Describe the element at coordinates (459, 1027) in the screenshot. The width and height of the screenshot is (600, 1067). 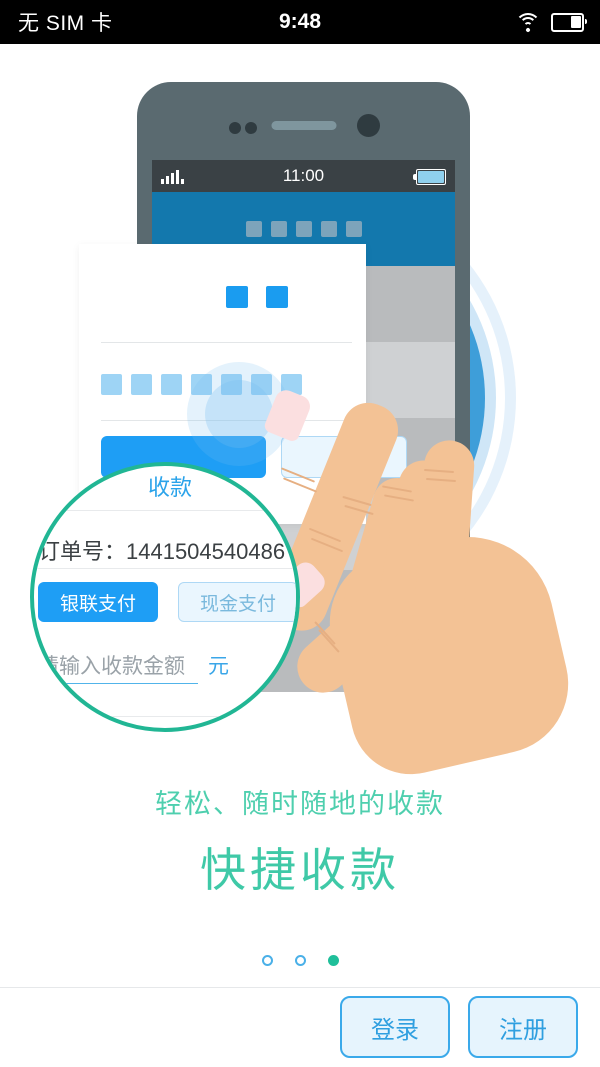
I see `auth-actions: 登录 注册` at that location.